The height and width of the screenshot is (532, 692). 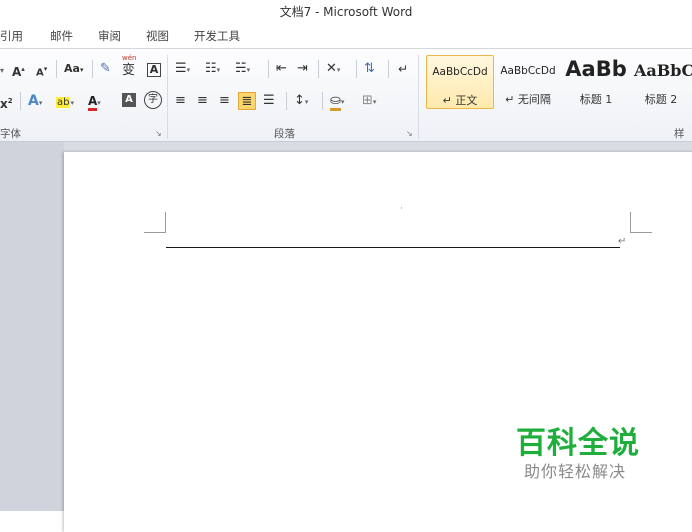 What do you see at coordinates (369, 69) in the screenshot?
I see `sort-icon: ⇅` at bounding box center [369, 69].